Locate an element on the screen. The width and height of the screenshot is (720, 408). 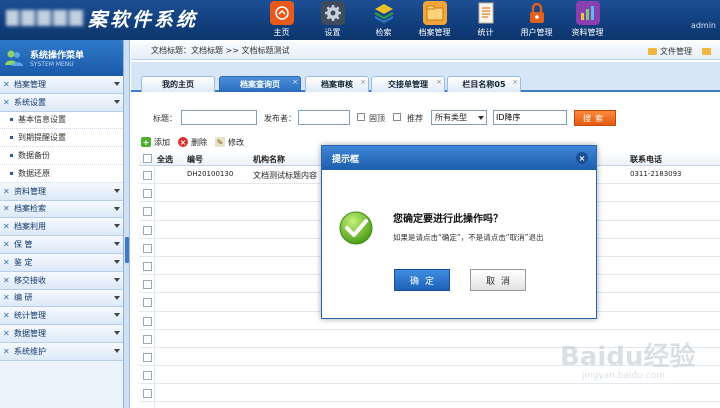
sidebar-item-data-management: ✕ 数据管理 is located at coordinates (61, 334).